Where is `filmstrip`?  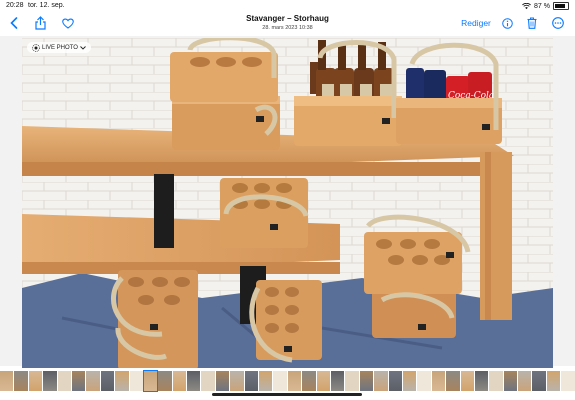 filmstrip is located at coordinates (287, 381).